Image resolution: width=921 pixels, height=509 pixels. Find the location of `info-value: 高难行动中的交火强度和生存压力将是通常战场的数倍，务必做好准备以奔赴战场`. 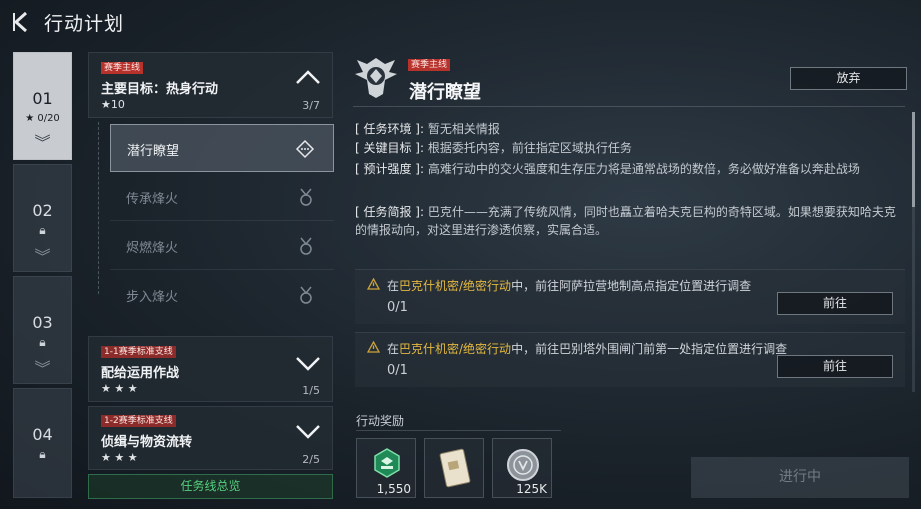

info-value: 高难行动中的交火强度和生存压力将是通常战场的数倍，务必做好准备以奔赴战场 is located at coordinates (643, 169).